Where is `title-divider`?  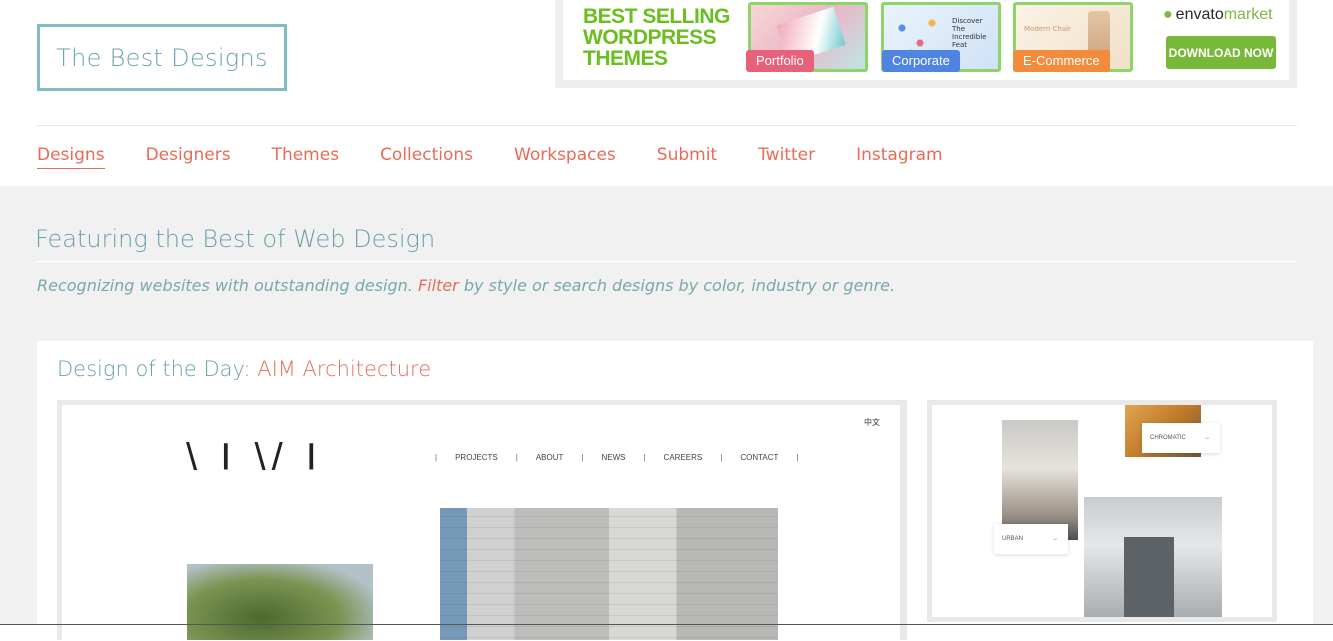 title-divider is located at coordinates (666, 261).